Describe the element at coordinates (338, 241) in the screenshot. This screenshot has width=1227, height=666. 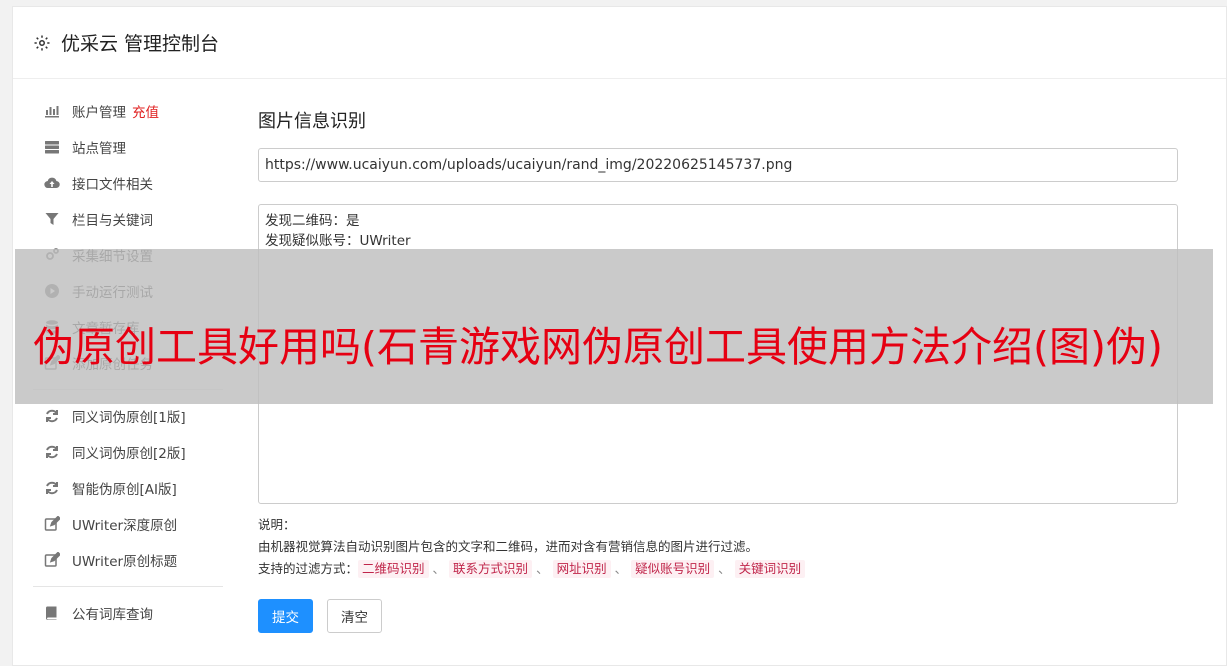
I see `result-line: 发现疑似账号：UWriter` at that location.